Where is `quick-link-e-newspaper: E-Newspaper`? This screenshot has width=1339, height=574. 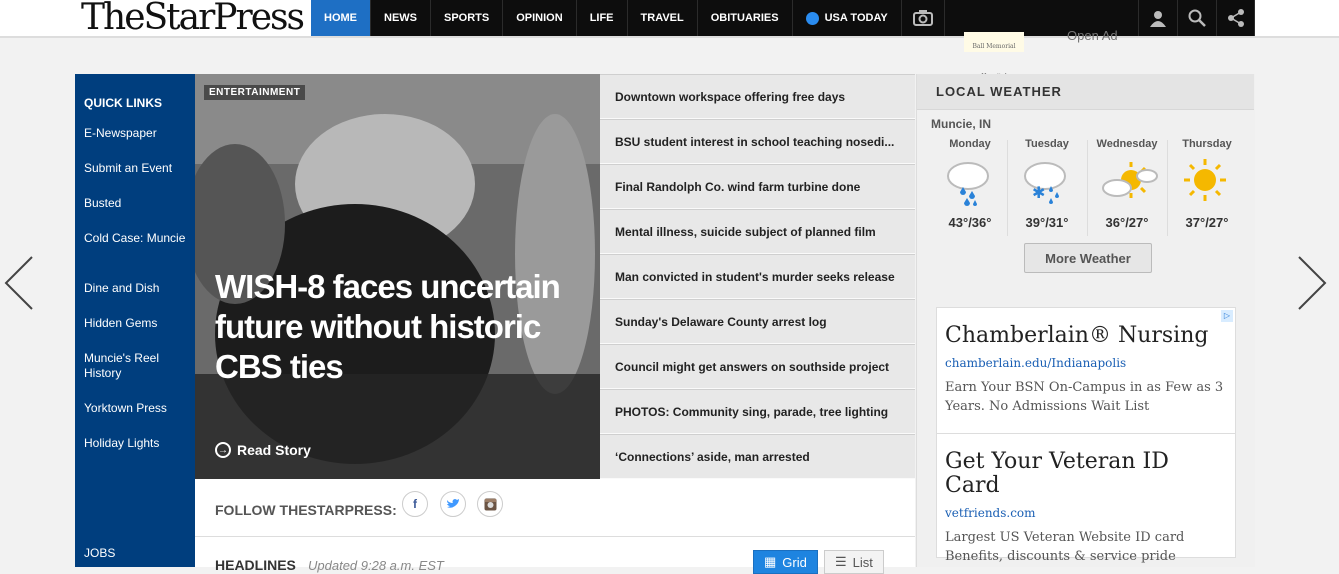 quick-link-e-newspaper: E-Newspaper is located at coordinates (136, 133).